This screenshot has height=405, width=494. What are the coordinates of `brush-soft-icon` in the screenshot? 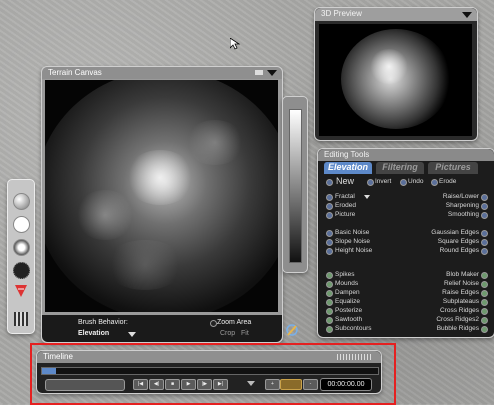 It's located at (21, 224).